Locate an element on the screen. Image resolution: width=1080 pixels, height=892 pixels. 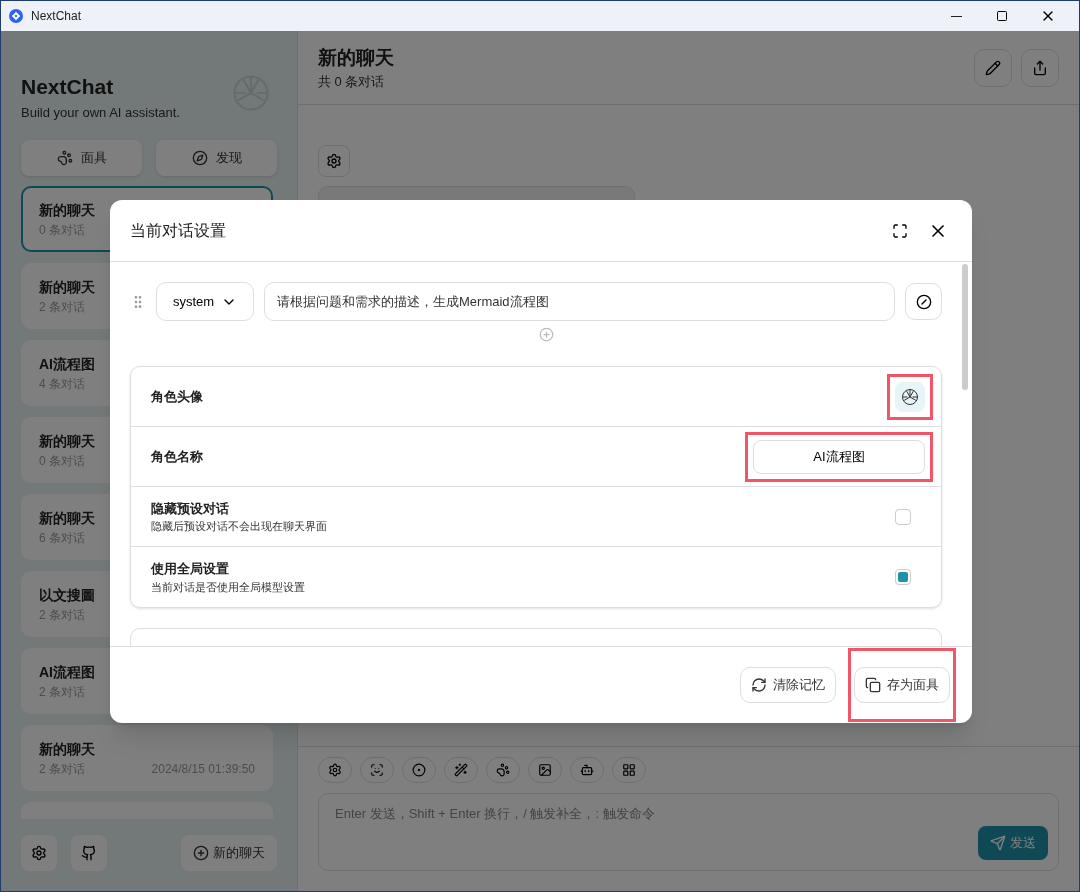
chat-header-title: 新的聊天 is located at coordinates (356, 57).